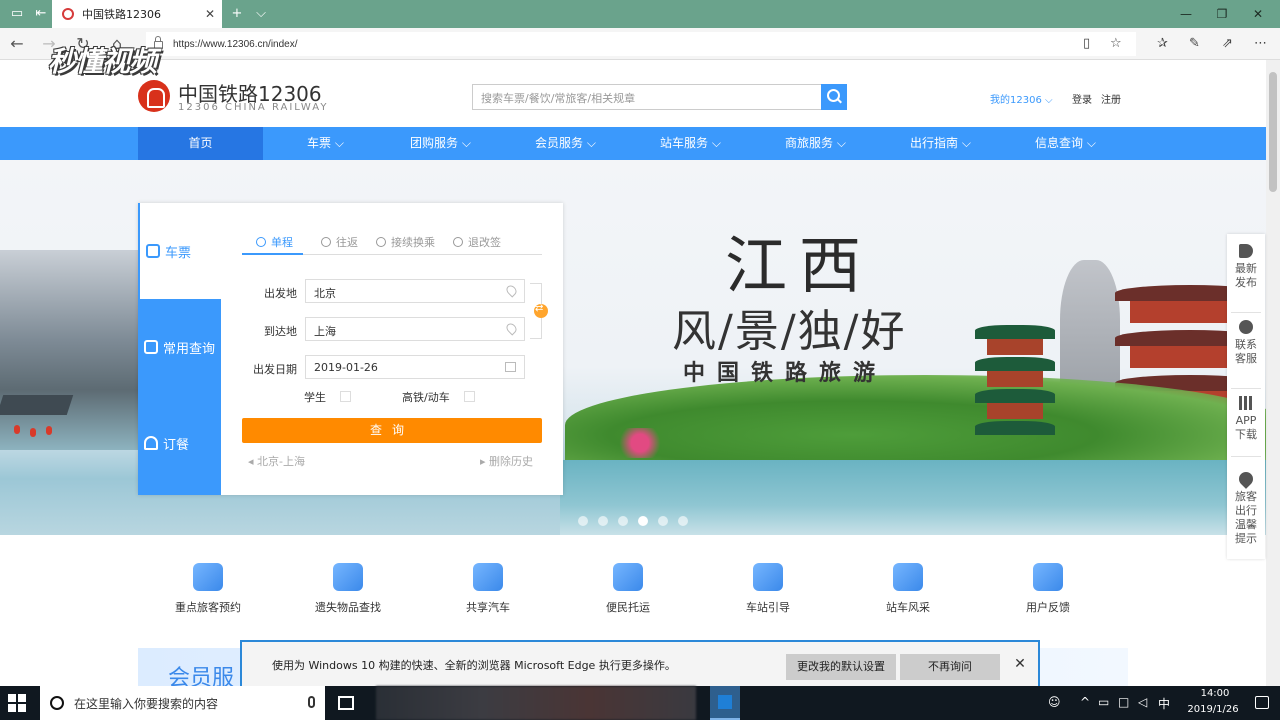  Describe the element at coordinates (725, 703) in the screenshot. I see `edge-taskbar-app-icon` at that location.